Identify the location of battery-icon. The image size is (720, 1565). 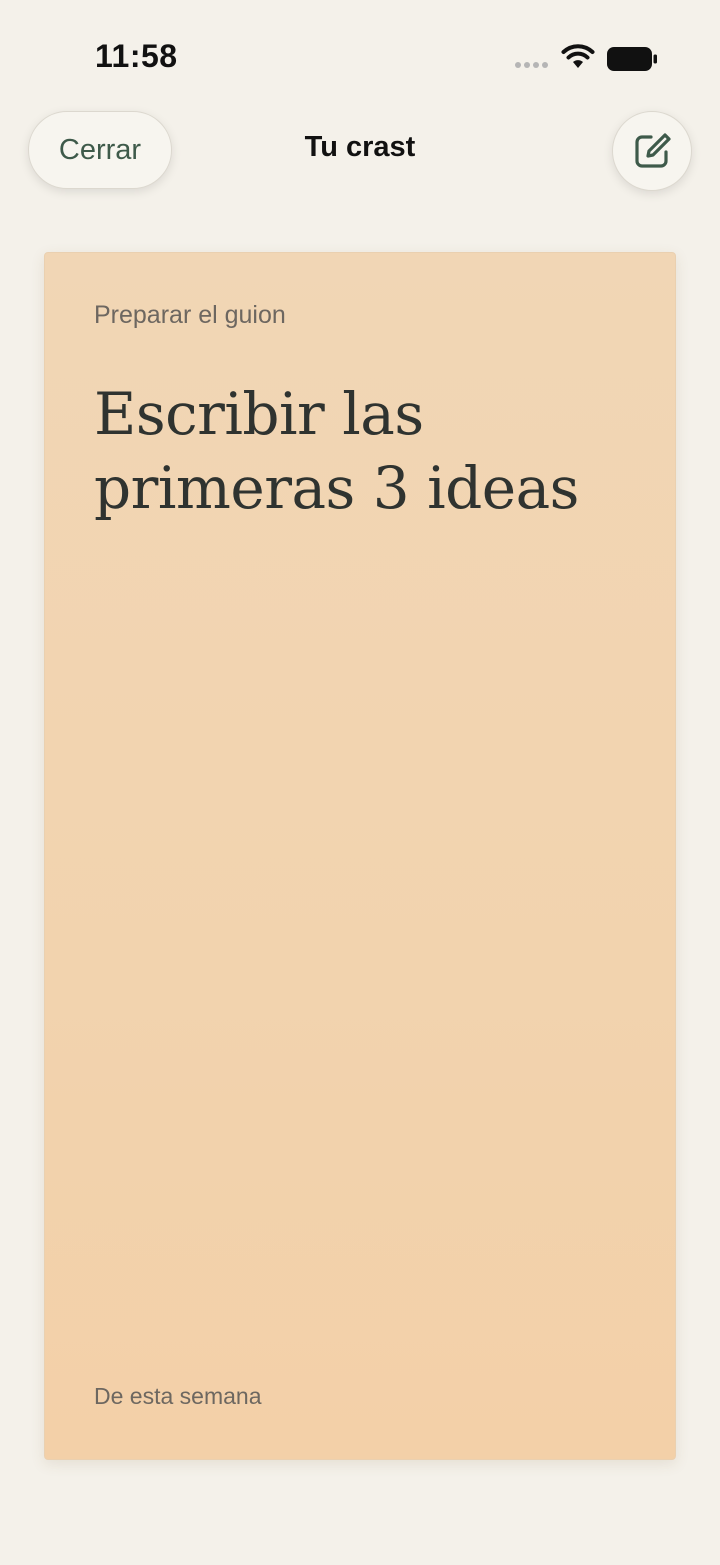
(632, 59).